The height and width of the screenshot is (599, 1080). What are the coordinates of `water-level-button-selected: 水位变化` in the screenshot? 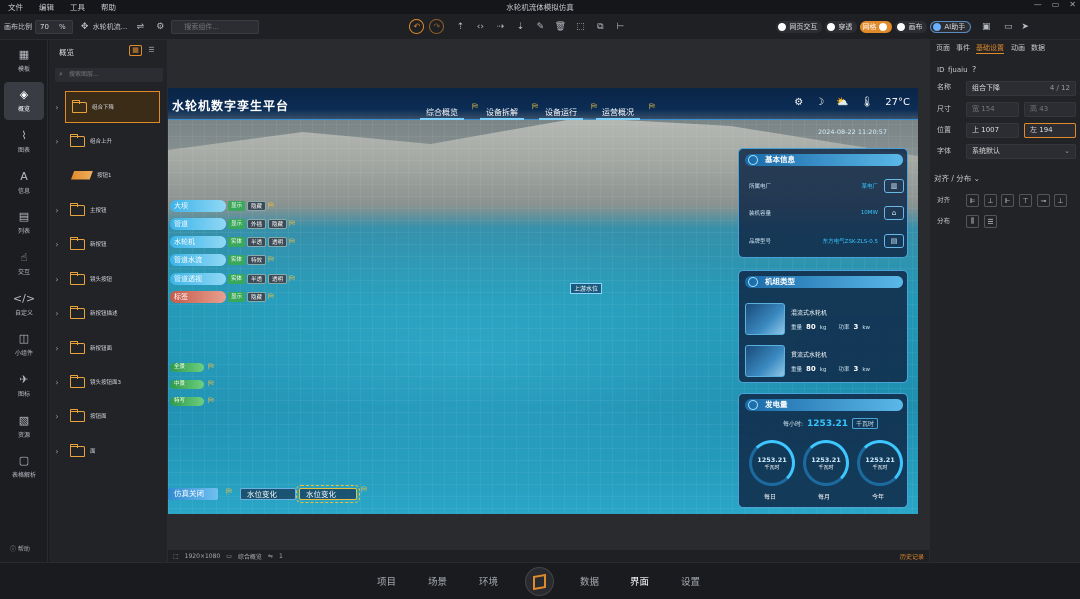 It's located at (328, 494).